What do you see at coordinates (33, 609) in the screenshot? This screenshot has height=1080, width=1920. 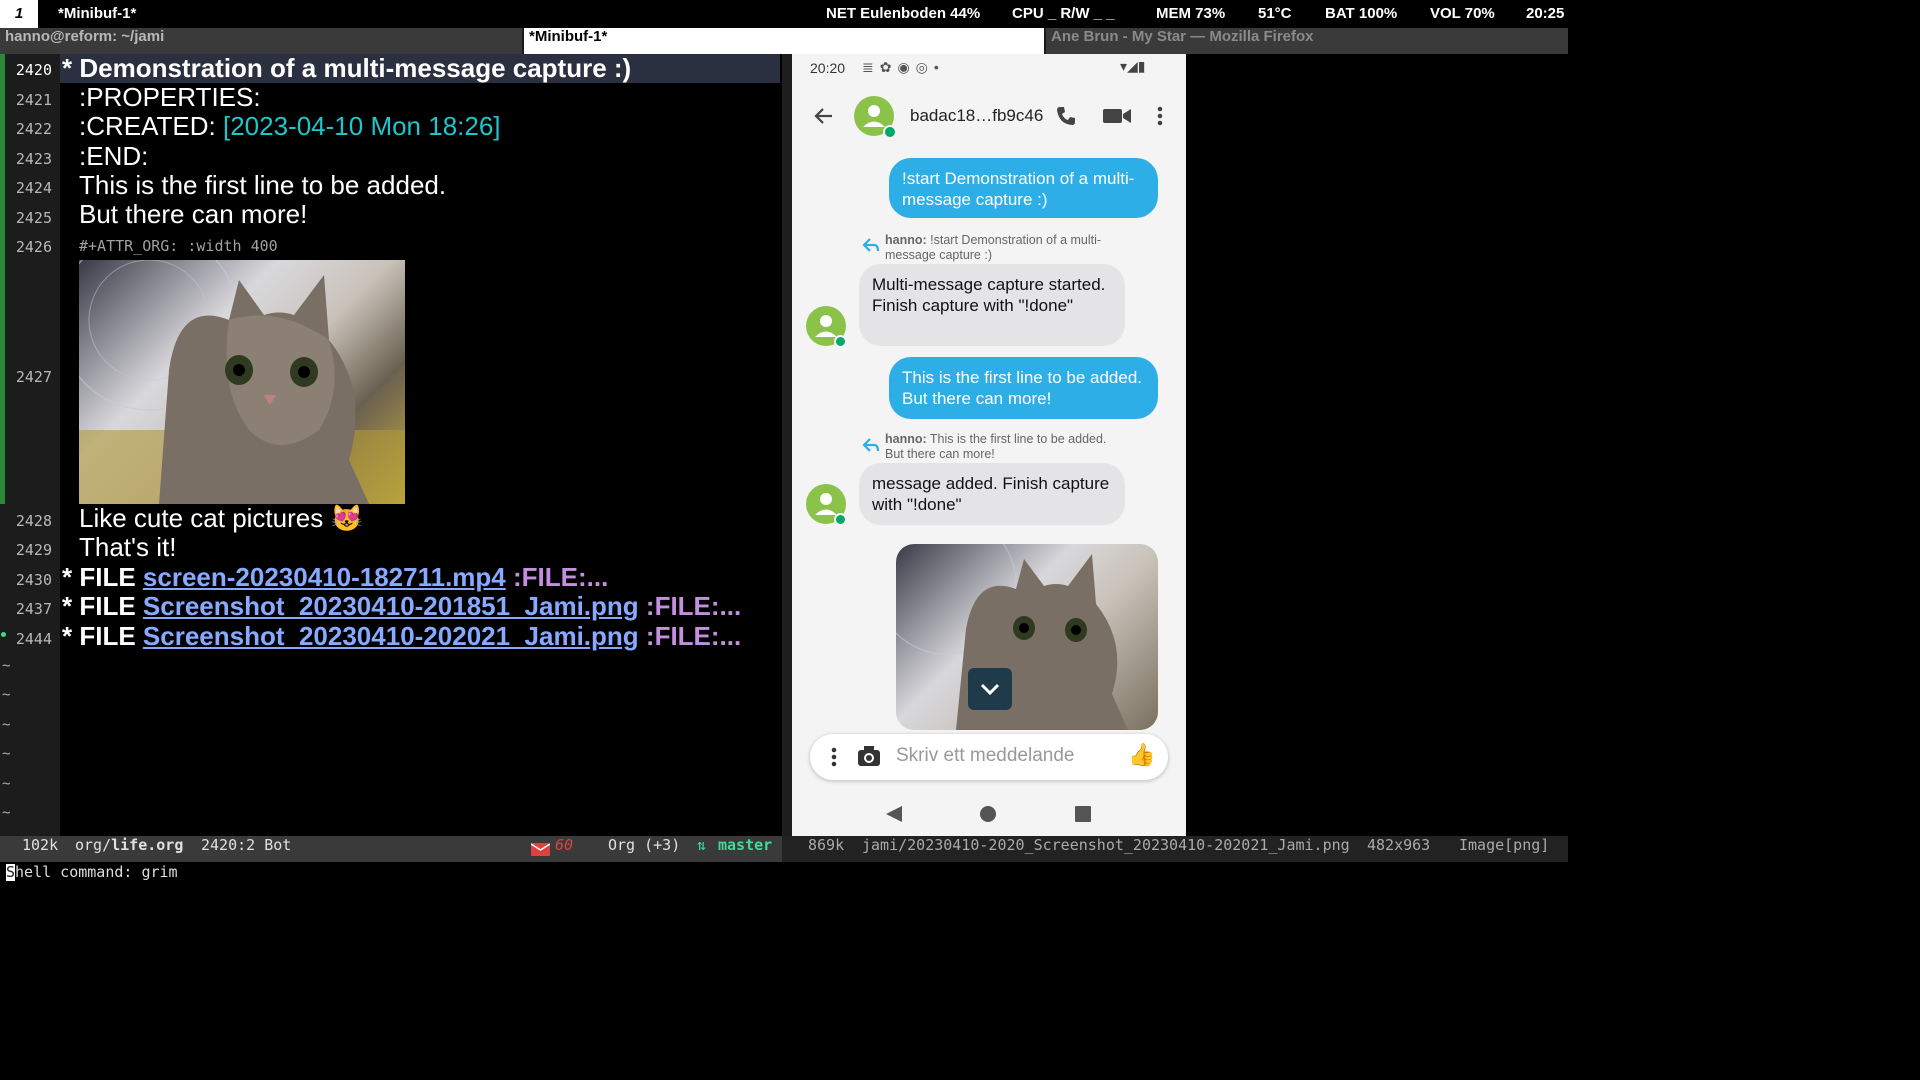 I see `line-number: 2437` at bounding box center [33, 609].